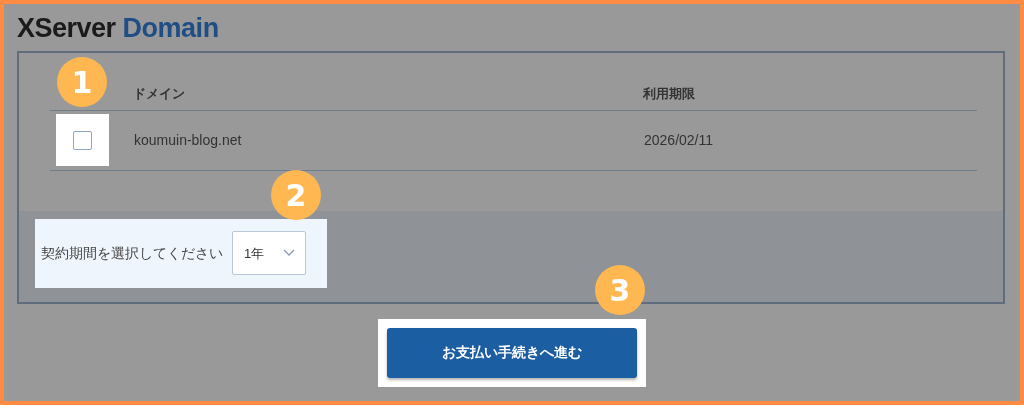  Describe the element at coordinates (289, 253) in the screenshot. I see `chevron-down-icon` at that location.